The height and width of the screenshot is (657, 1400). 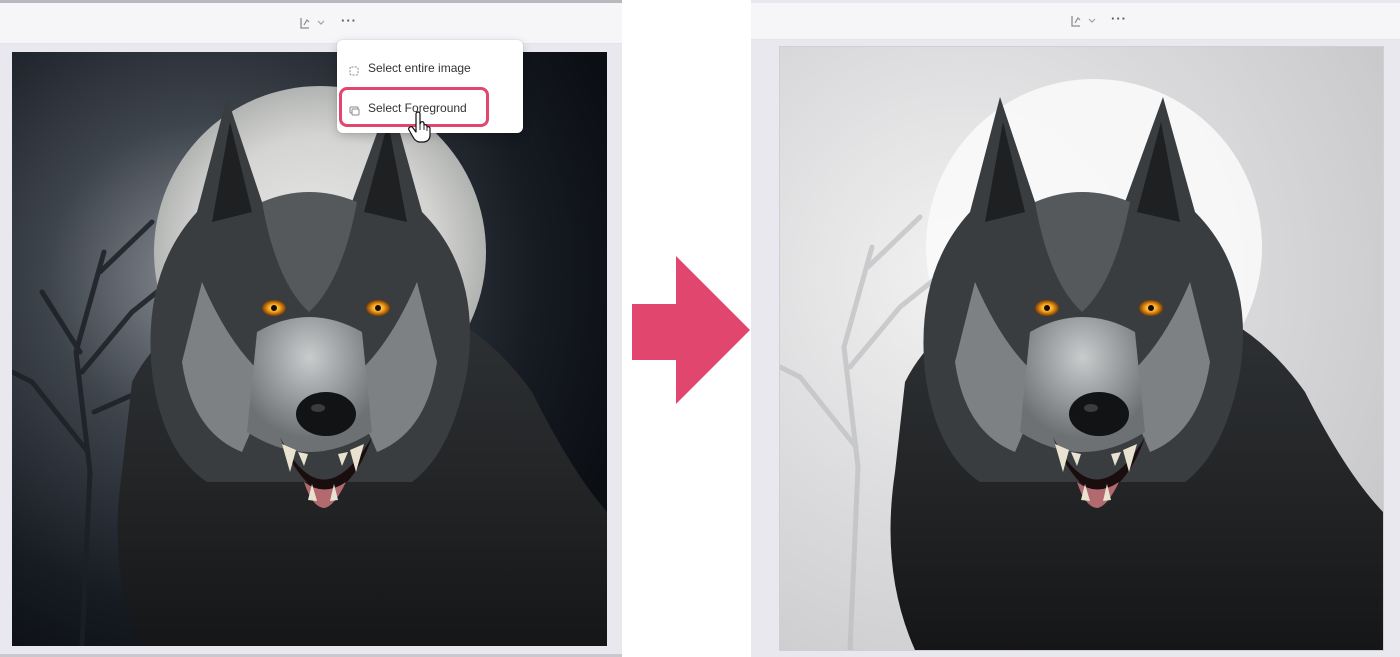 I want to click on menu-item-label: Select entire image, so click(x=419, y=68).